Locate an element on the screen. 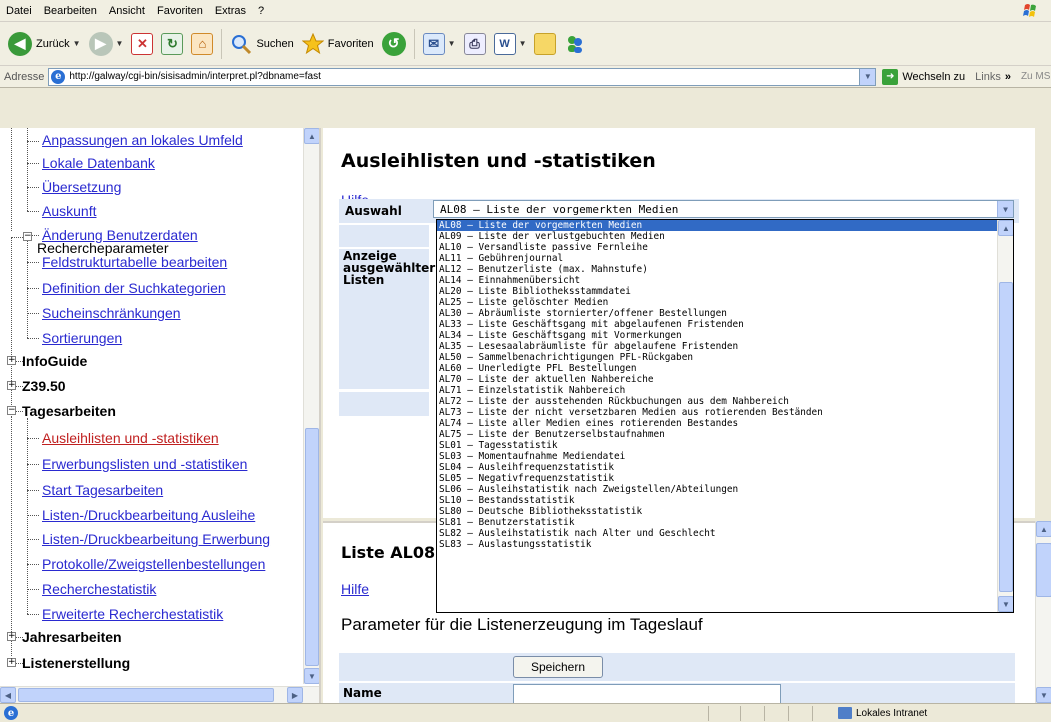 This screenshot has height=722, width=1051. list-option: AL75 – Liste der Benutzerselbstaufnahmen is located at coordinates (717, 434).